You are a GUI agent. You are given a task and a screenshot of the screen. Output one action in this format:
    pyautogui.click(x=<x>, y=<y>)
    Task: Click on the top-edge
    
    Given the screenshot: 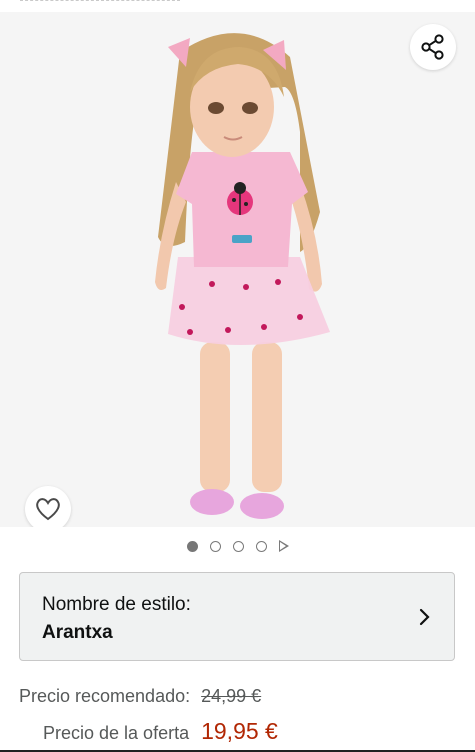 What is the action you would take?
    pyautogui.click(x=237, y=6)
    